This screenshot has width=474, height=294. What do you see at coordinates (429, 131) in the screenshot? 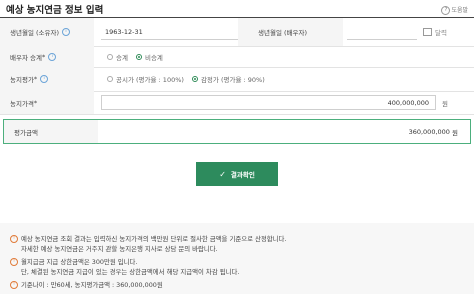
I see `result-value: 360,000,000` at bounding box center [429, 131].